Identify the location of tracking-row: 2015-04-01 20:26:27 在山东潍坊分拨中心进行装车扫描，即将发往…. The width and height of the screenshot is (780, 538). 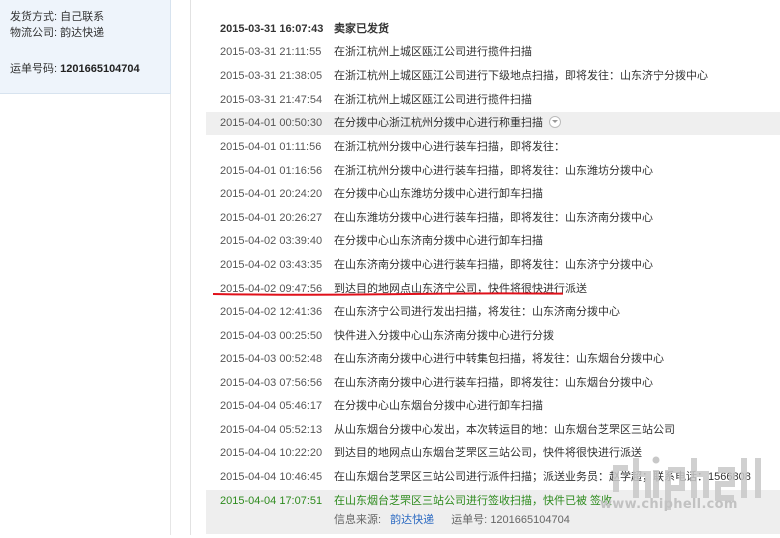
(493, 218).